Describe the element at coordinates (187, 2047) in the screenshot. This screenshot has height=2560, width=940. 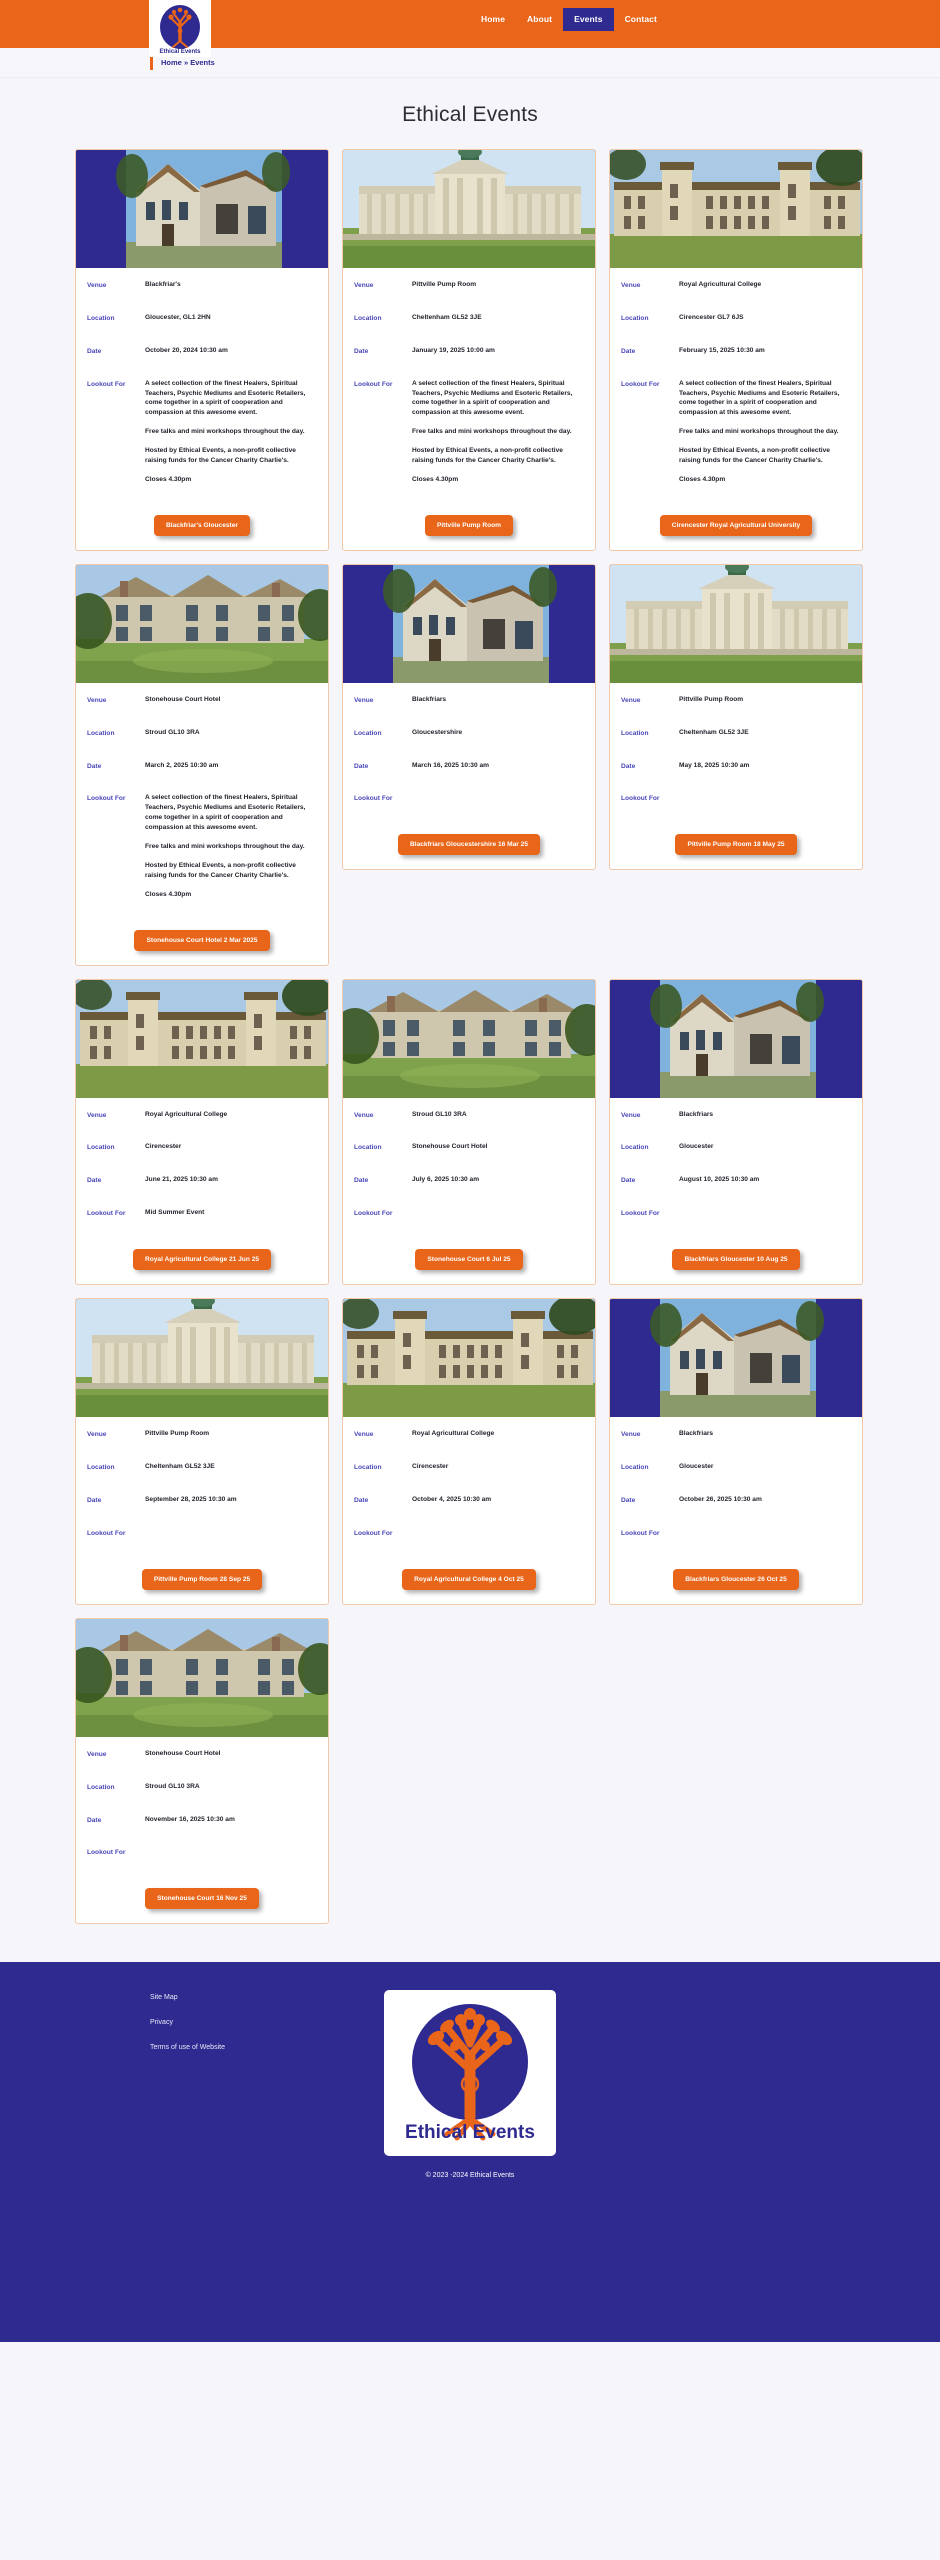
I see `footer-link-terms: Terms of use of Website` at that location.